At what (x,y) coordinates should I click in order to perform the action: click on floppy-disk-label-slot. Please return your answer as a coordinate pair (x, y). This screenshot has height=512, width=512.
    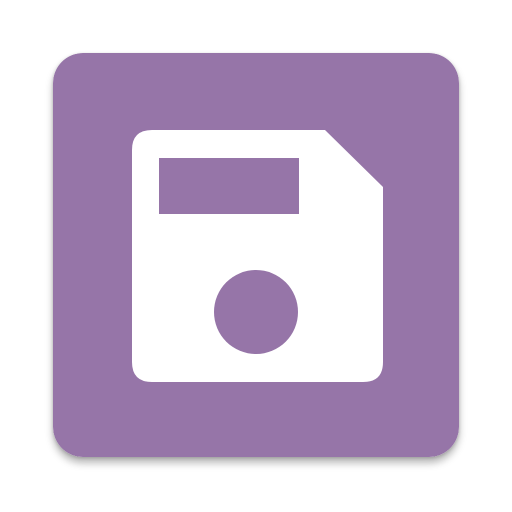
    Looking at the image, I should click on (229, 186).